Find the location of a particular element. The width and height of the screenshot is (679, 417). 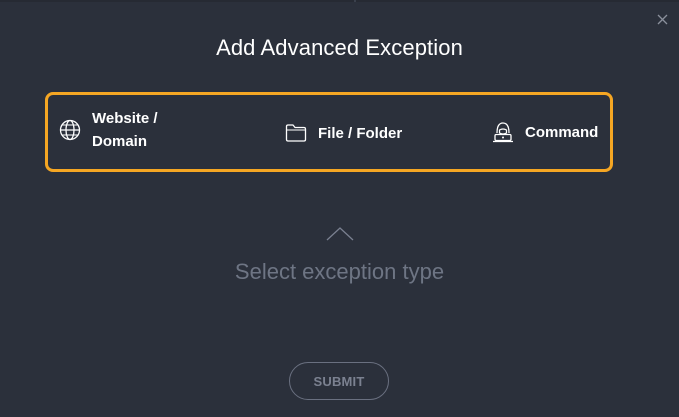

hacker-icon is located at coordinates (503, 132).